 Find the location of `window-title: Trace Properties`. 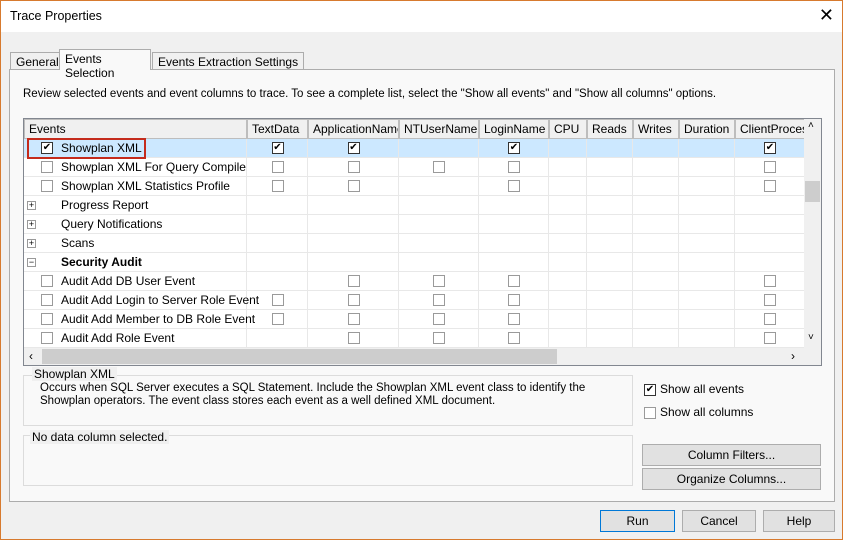

window-title: Trace Properties is located at coordinates (56, 16).